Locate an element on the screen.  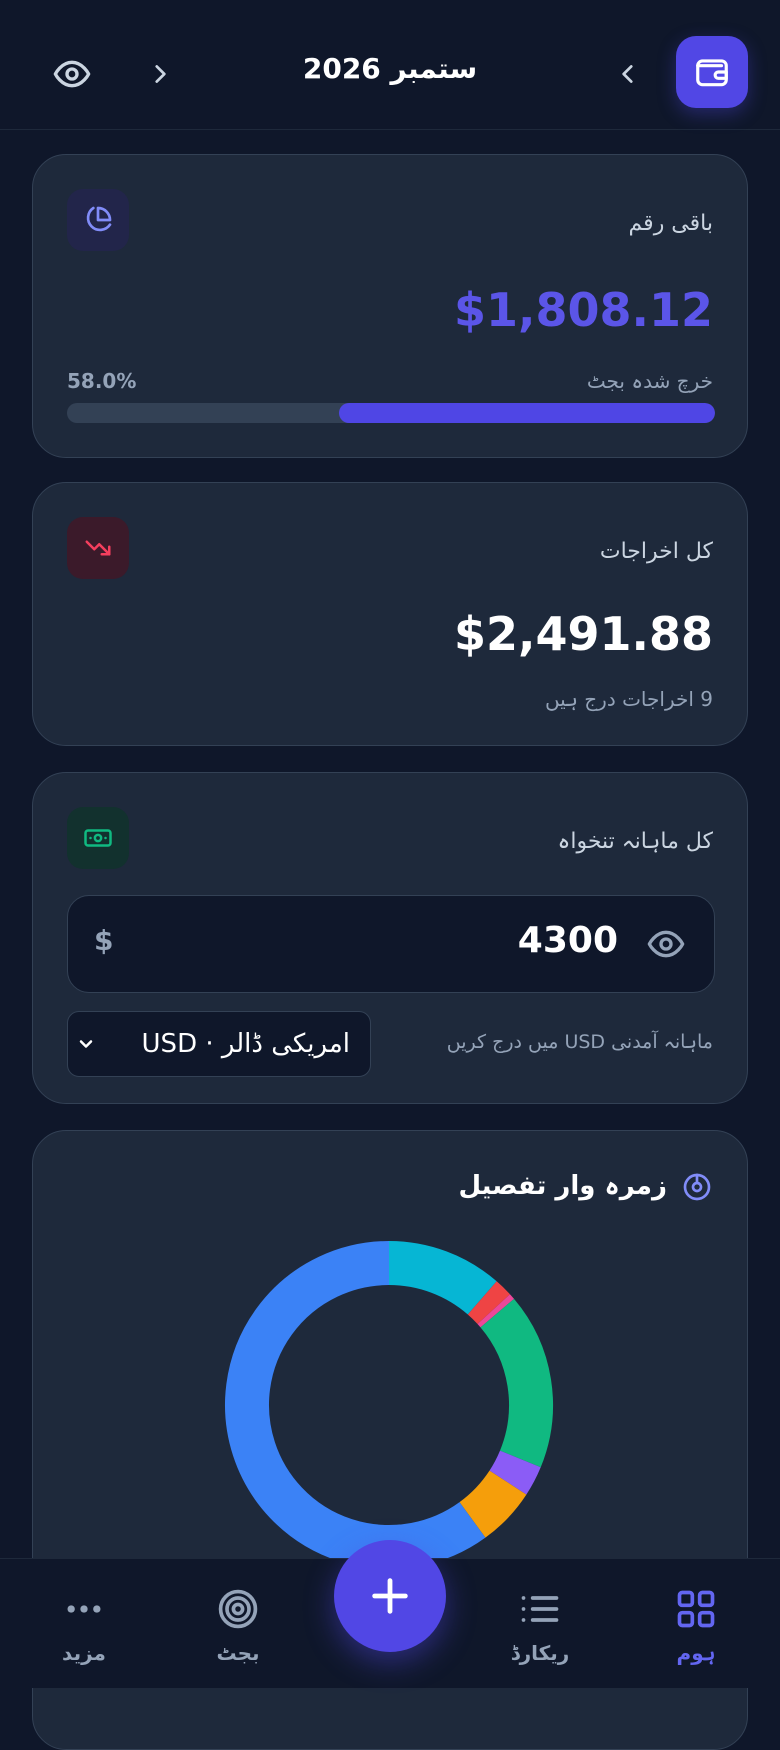
remaining-title: باقی رقم is located at coordinates (670, 223).